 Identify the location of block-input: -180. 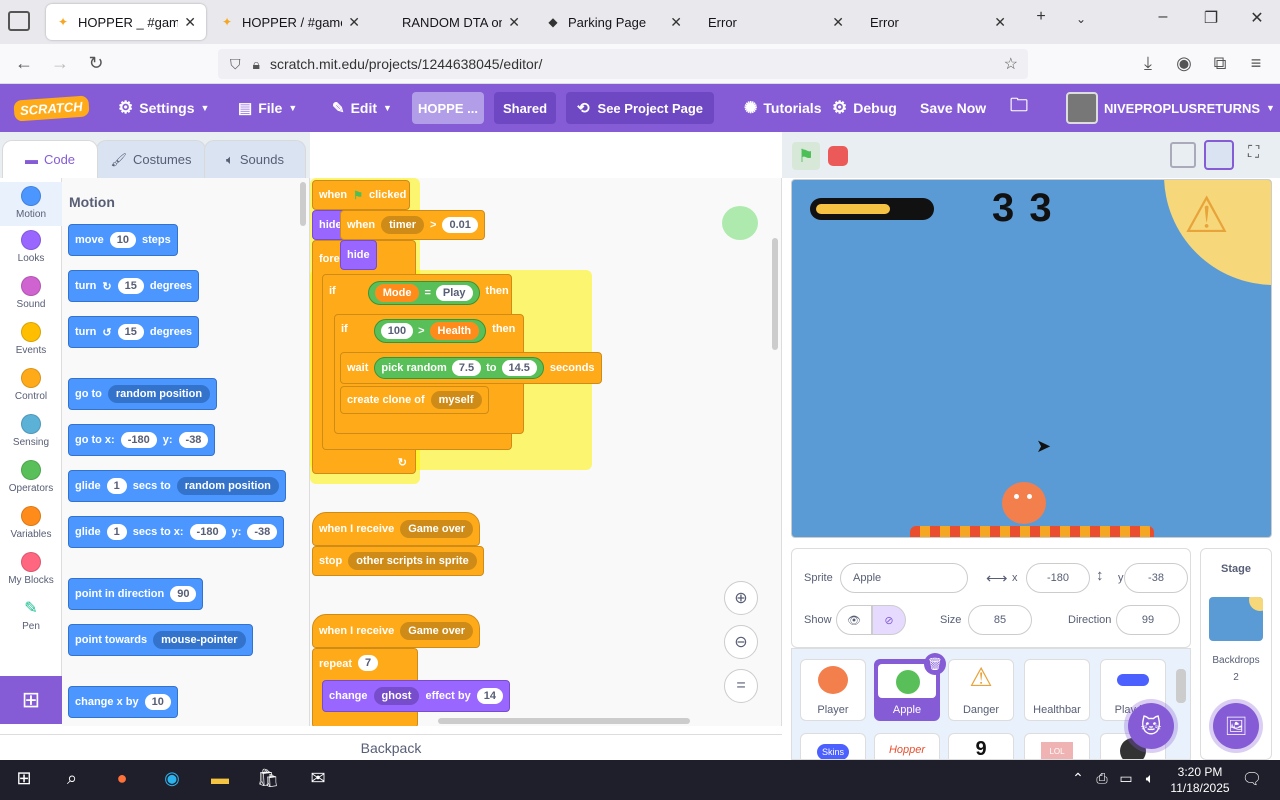
(207, 532).